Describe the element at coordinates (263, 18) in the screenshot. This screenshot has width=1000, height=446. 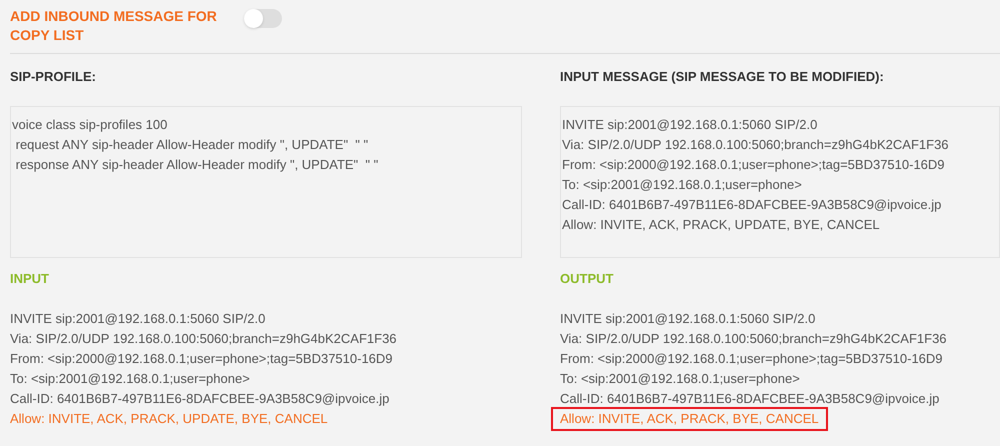
I see `toggle-switch` at that location.